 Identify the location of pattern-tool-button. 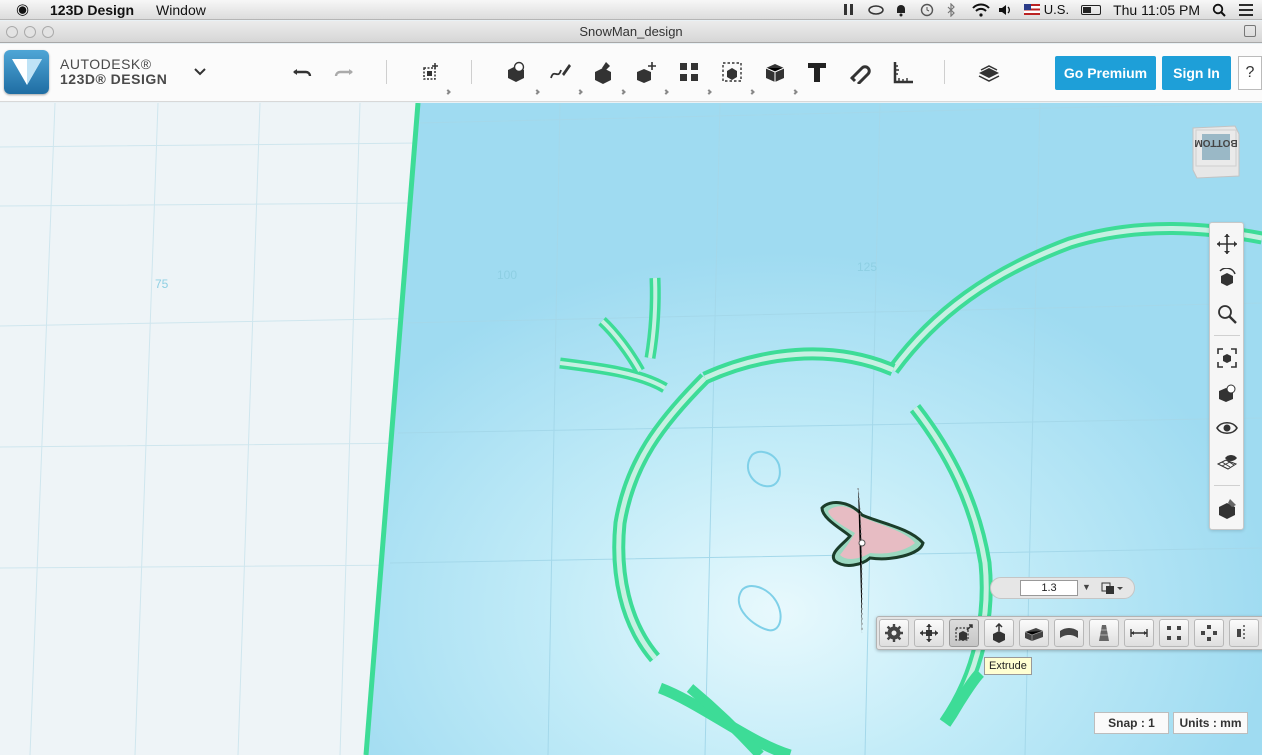
(689, 72).